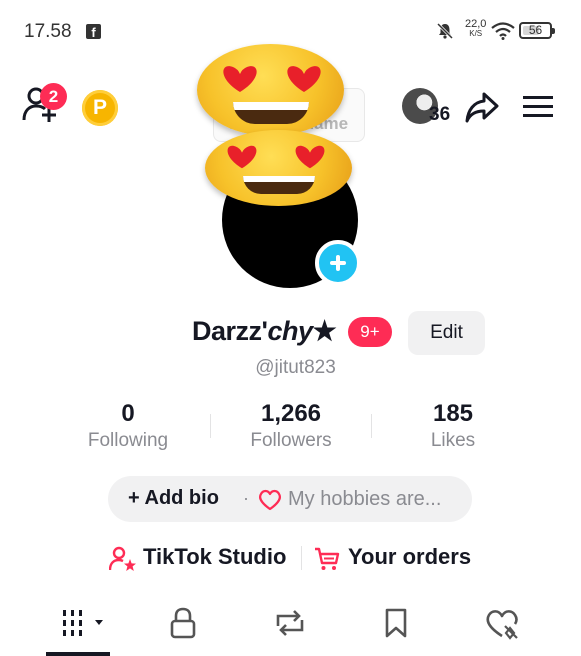 Image resolution: width=581 pixels, height=656 pixels. Describe the element at coordinates (93, 32) in the screenshot. I see `facebook-notification-icon: f` at that location.